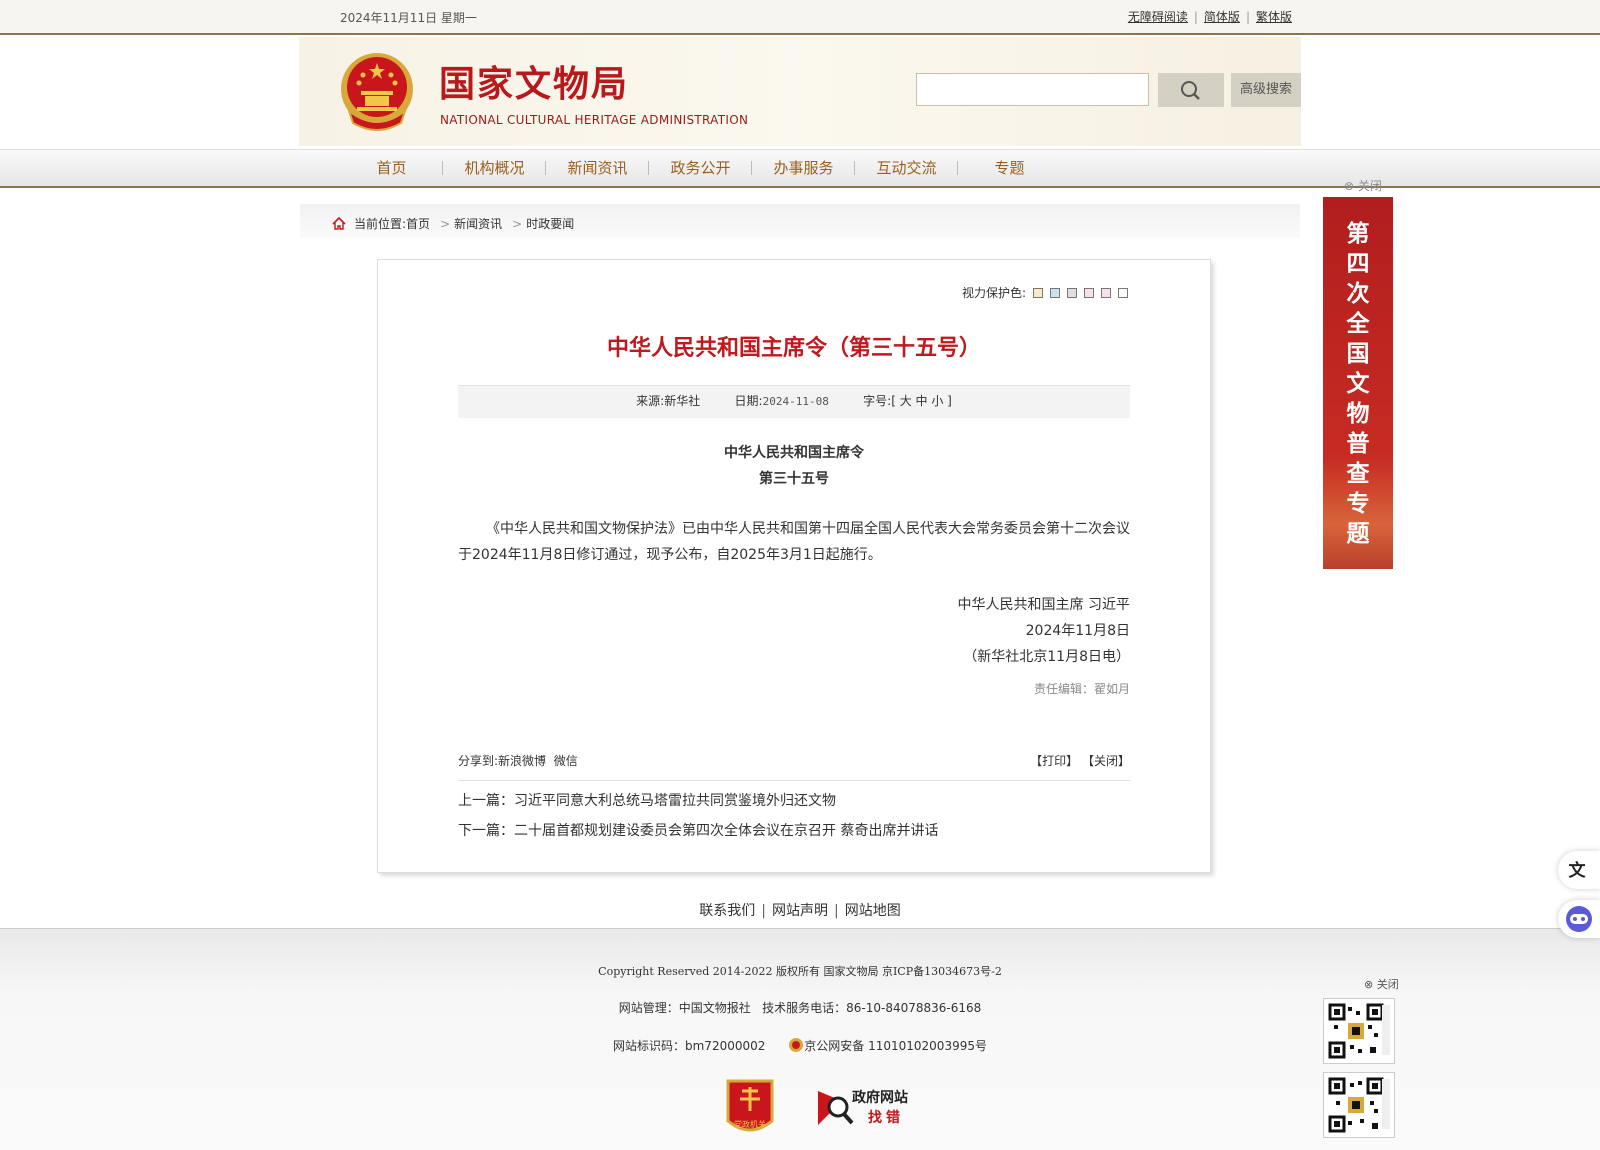 The height and width of the screenshot is (1150, 1600). What do you see at coordinates (796, 1045) in the screenshot?
I see `police-badge-icon` at bounding box center [796, 1045].